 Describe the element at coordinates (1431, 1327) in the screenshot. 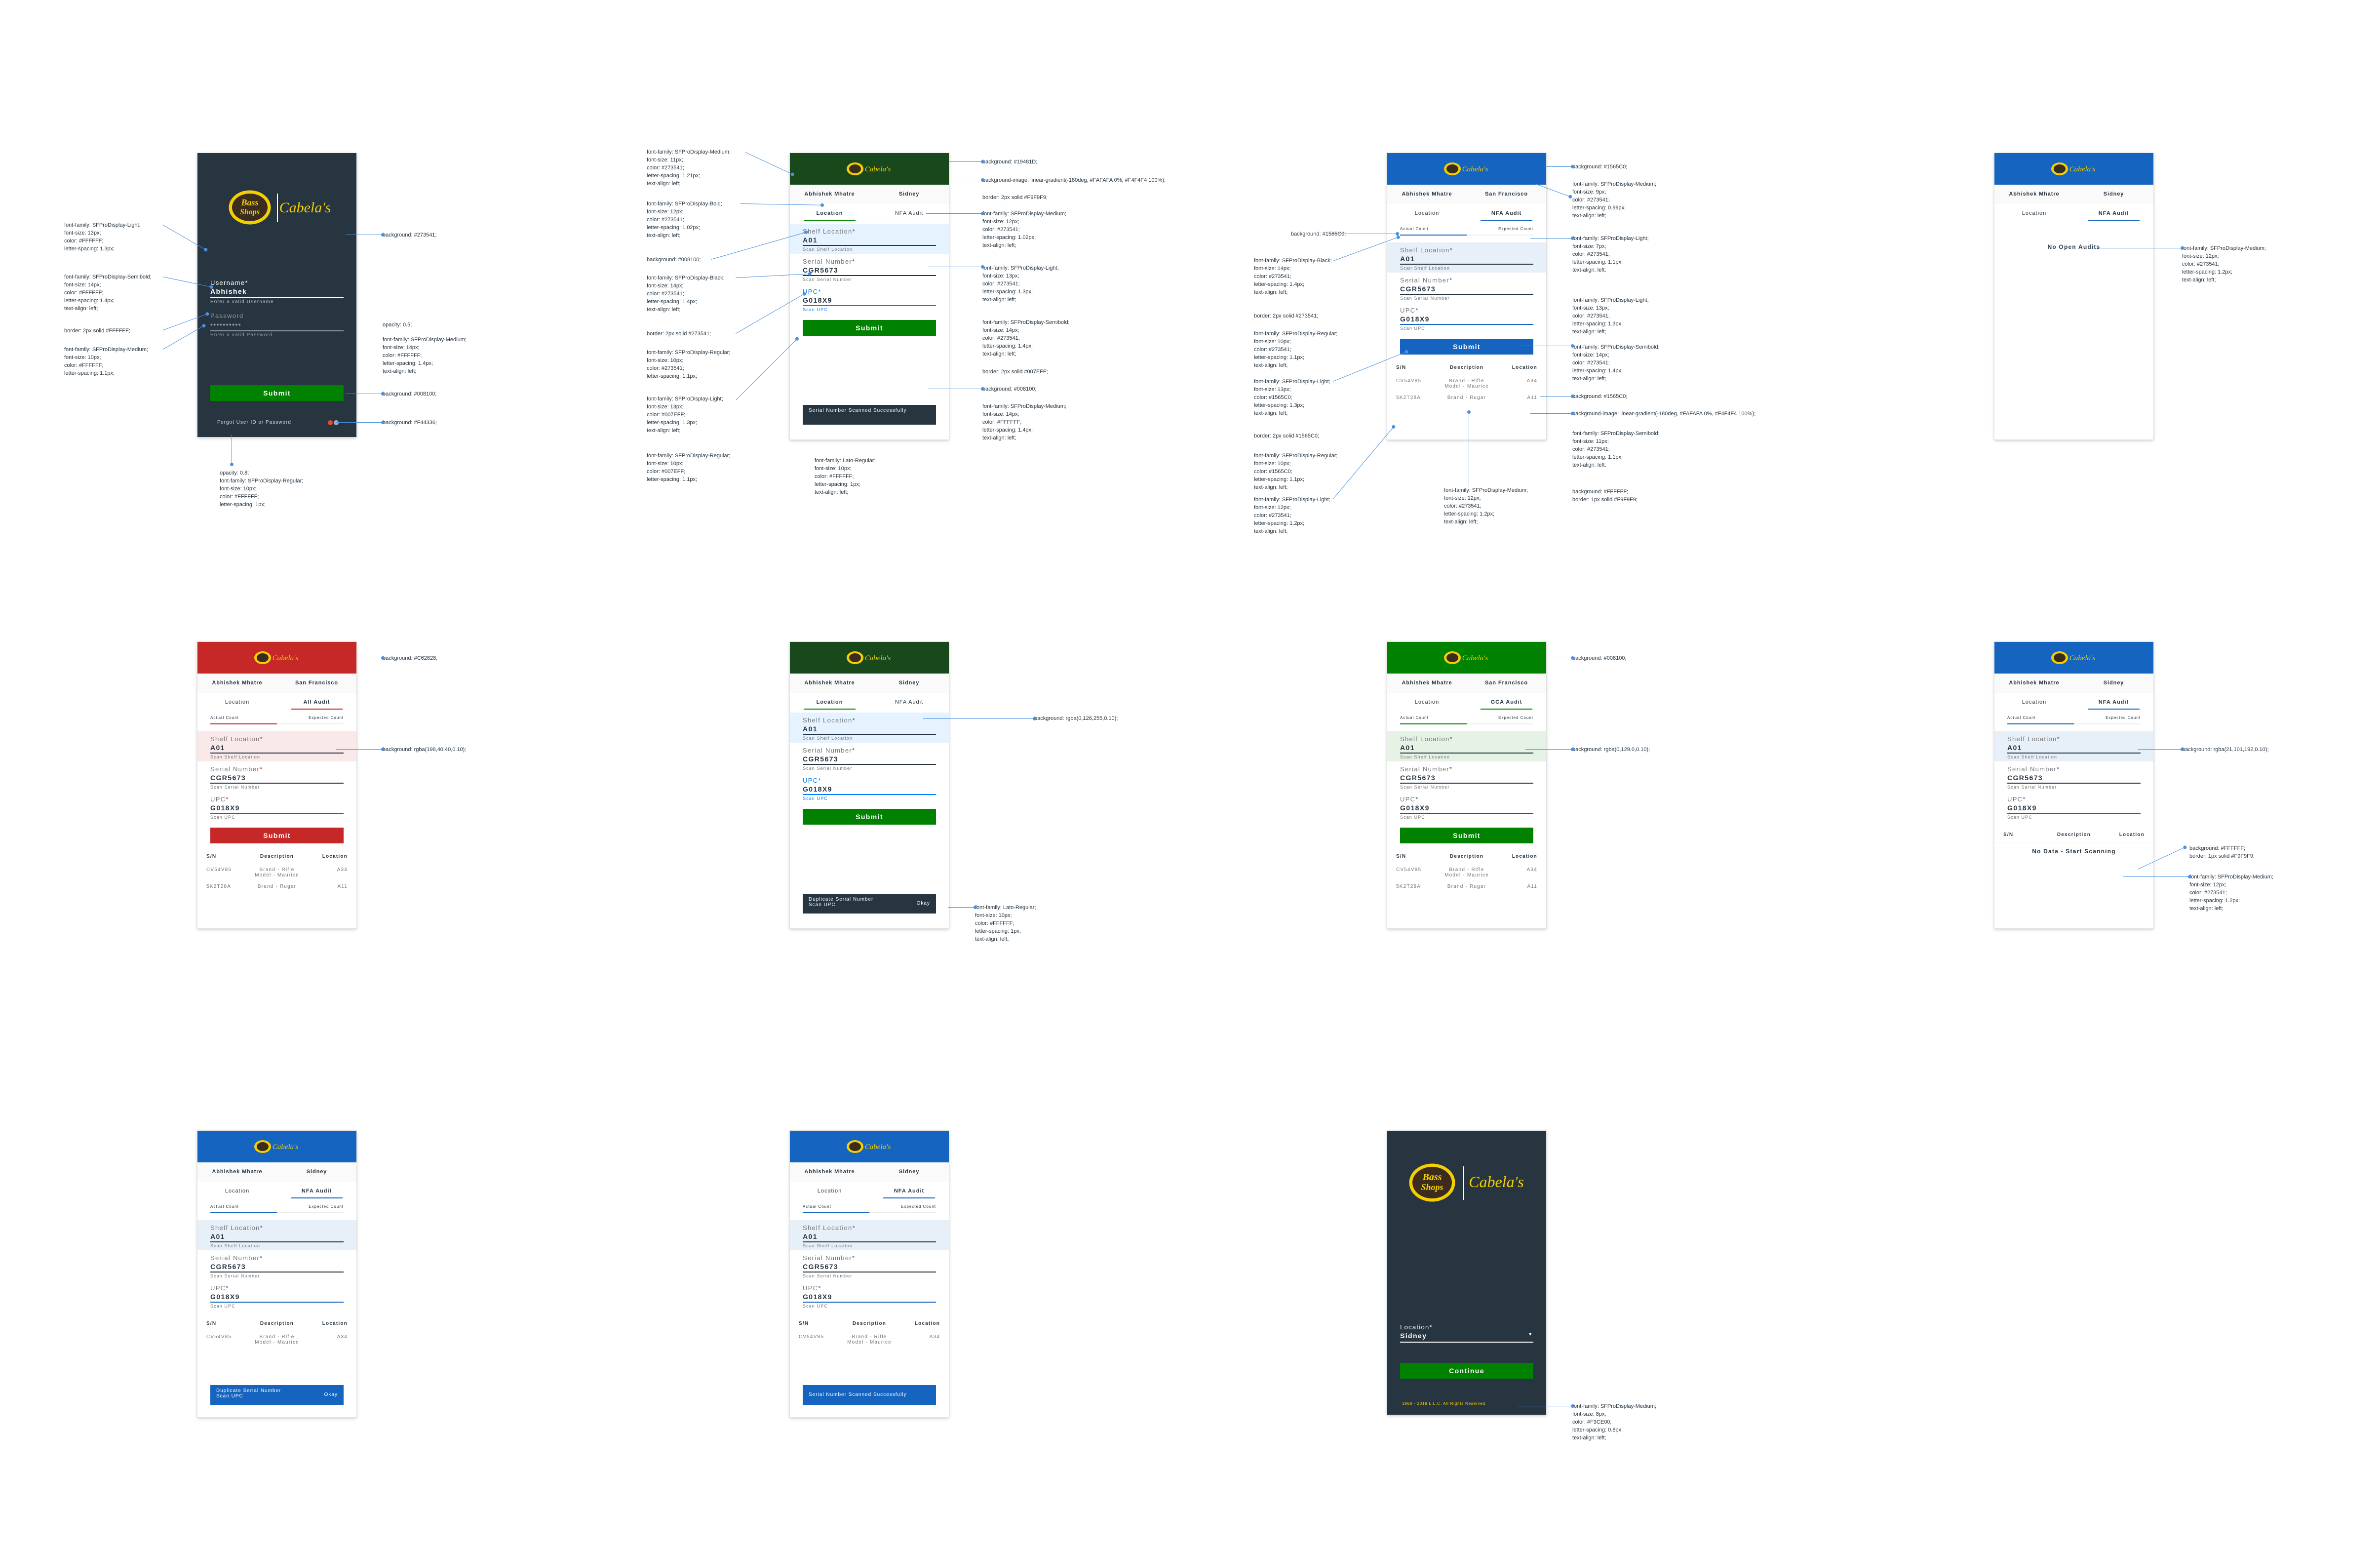

I see `required-mark: *` at that location.